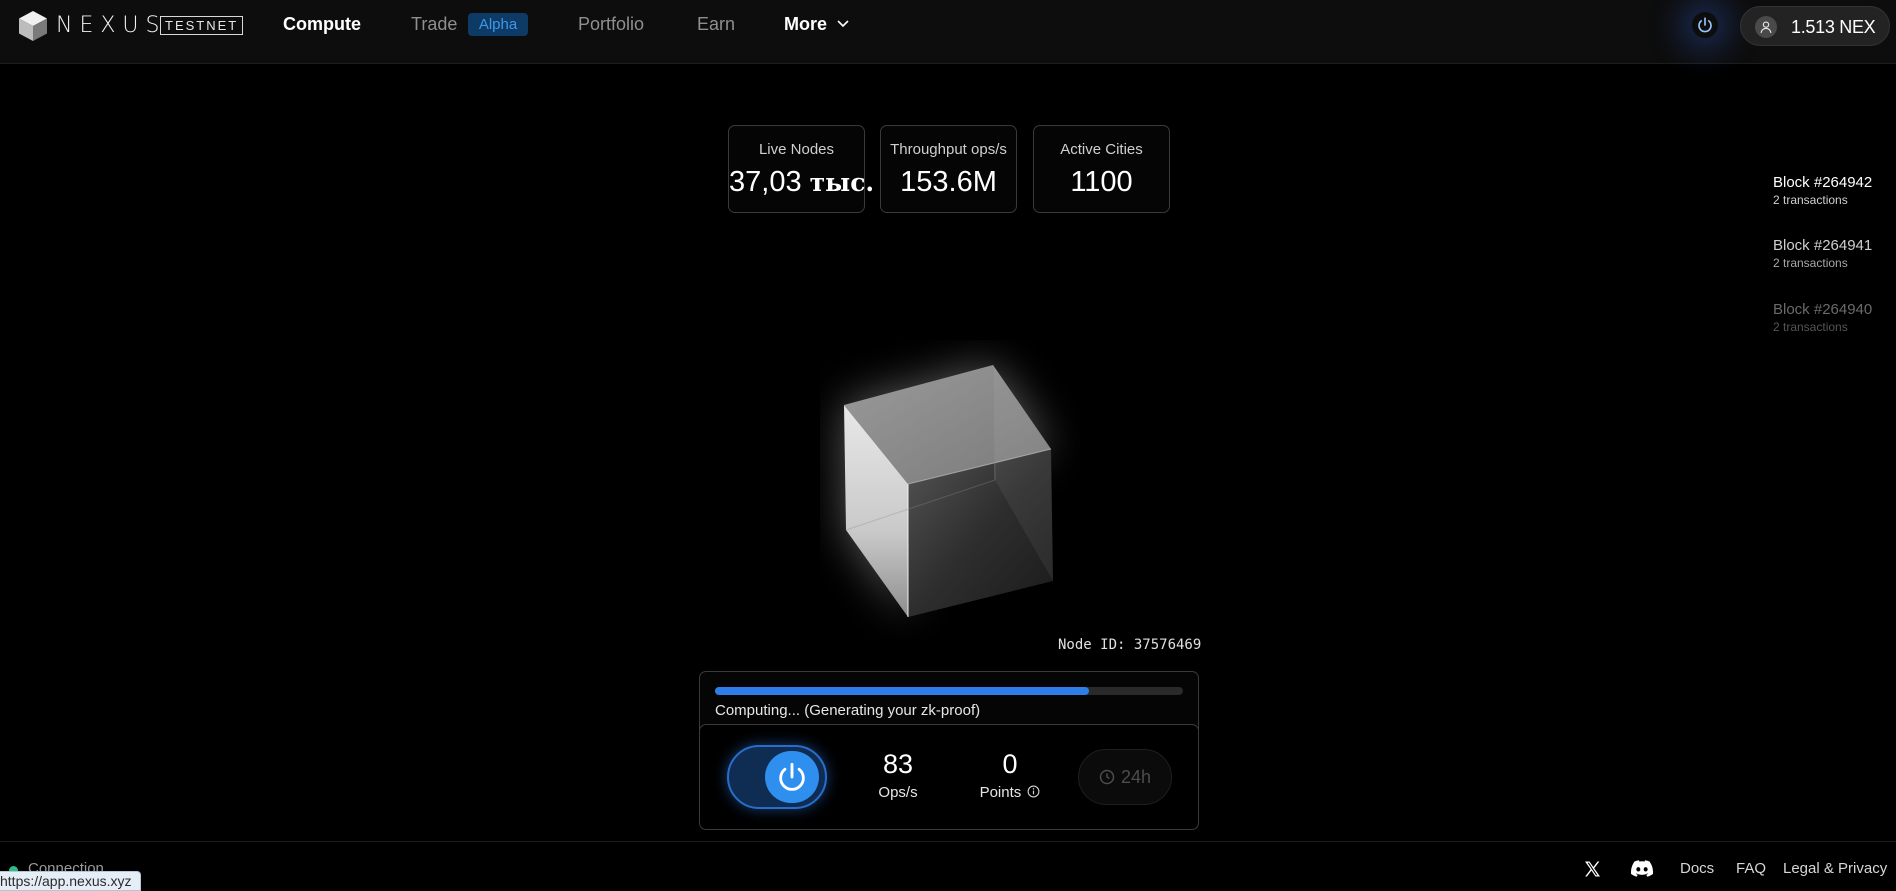  I want to click on url-tooltip: https://app.nexus.xyz, so click(70, 881).